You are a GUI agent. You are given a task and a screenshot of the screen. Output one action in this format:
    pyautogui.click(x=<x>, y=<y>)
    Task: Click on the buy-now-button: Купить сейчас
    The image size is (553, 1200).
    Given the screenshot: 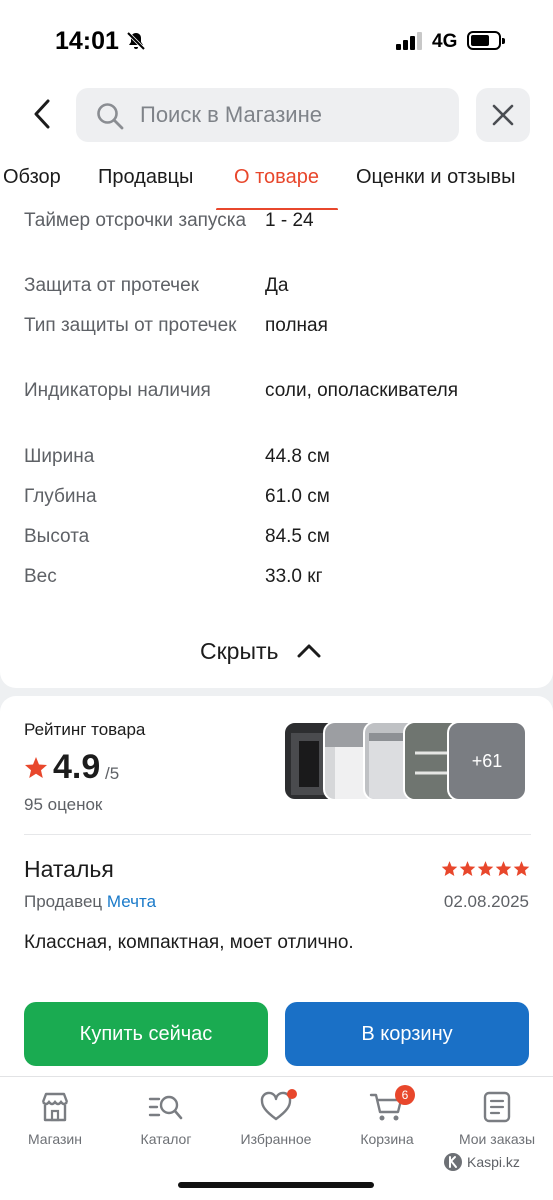 What is the action you would take?
    pyautogui.click(x=146, y=1034)
    